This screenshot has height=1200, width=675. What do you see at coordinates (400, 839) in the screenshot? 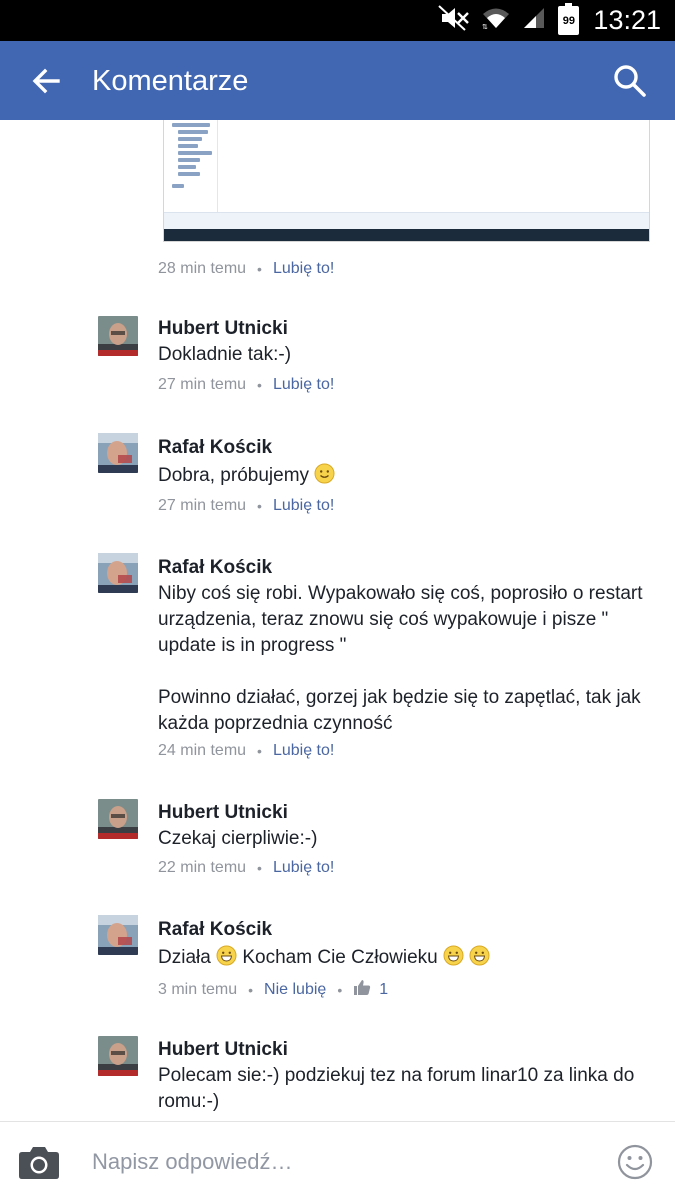
I see `comment-text: Czekaj cierpliwie:-)` at bounding box center [400, 839].